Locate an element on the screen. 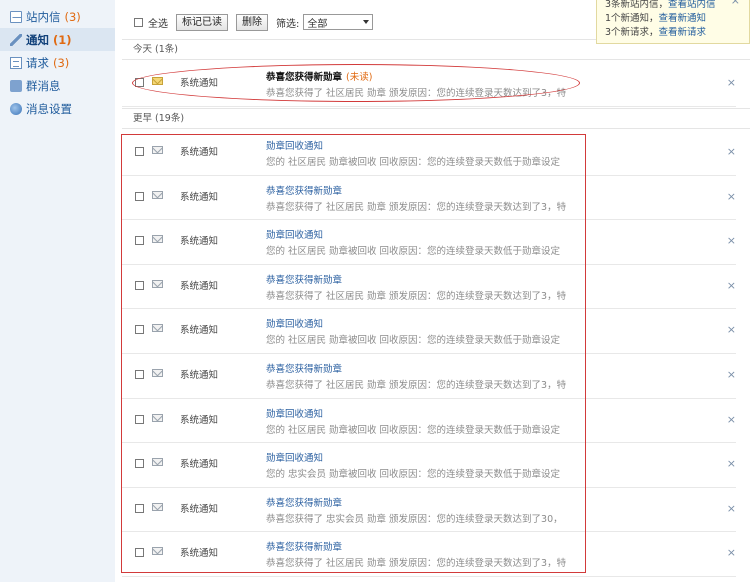 Image resolution: width=750 pixels, height=582 pixels. sidebar-item-label: 群消息 is located at coordinates (43, 85).